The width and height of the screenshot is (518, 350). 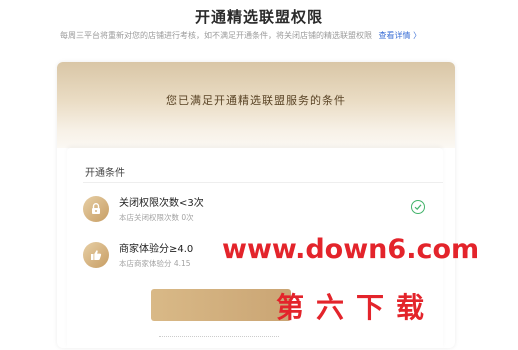 I want to click on conditions-label: 开通条件, so click(x=105, y=173).